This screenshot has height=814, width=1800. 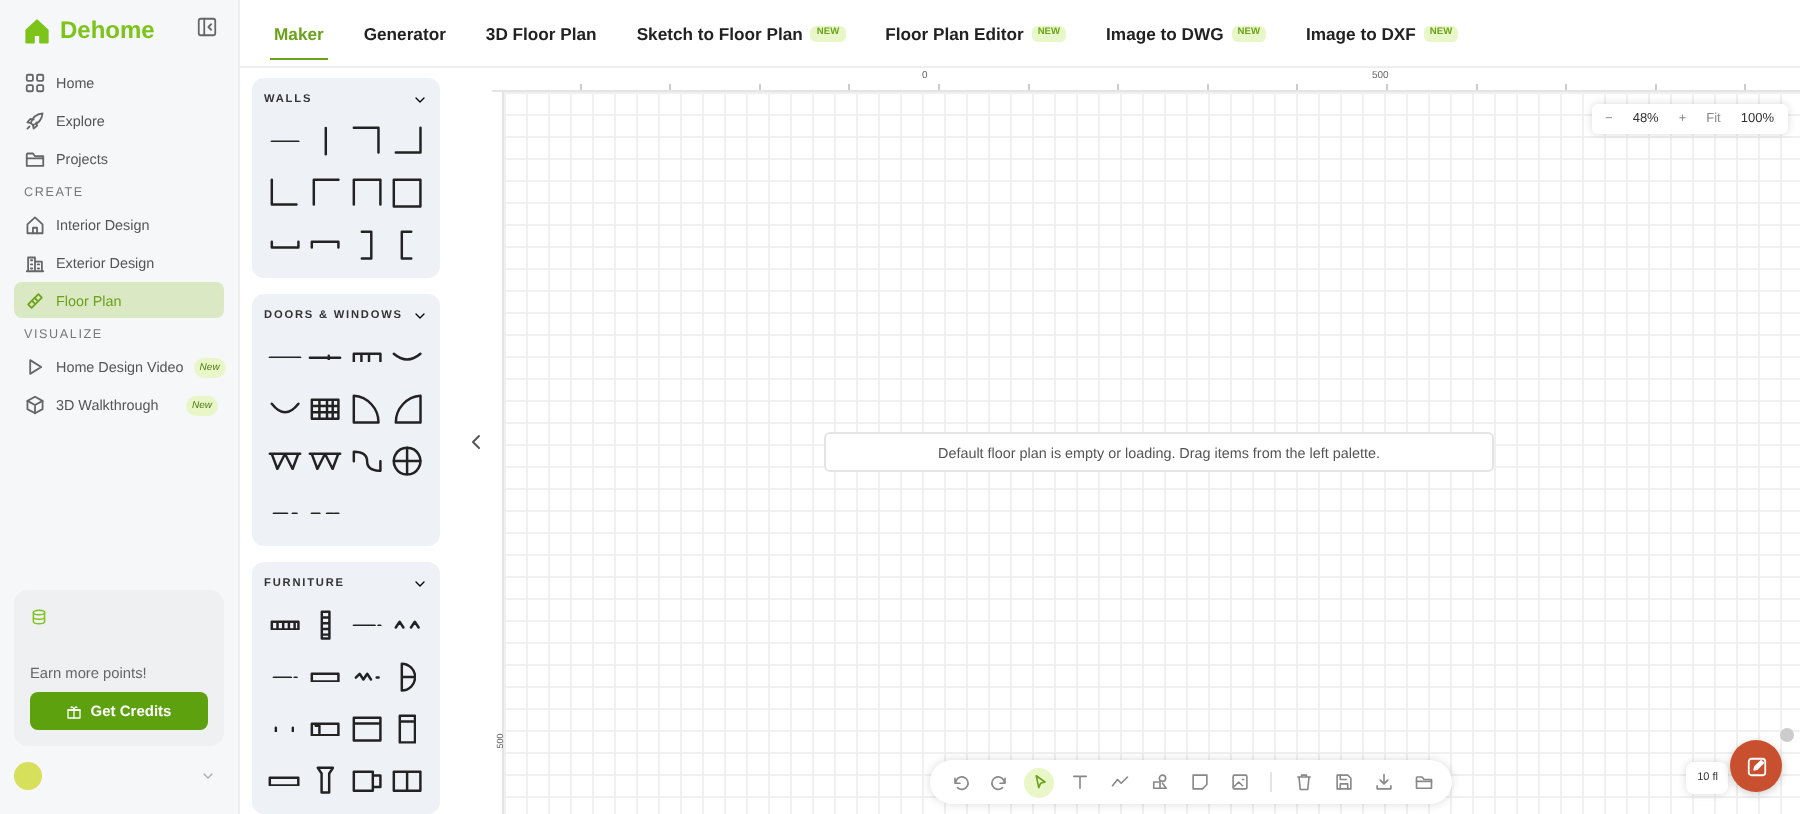 What do you see at coordinates (107, 30) in the screenshot?
I see `brand-name: Dehome` at bounding box center [107, 30].